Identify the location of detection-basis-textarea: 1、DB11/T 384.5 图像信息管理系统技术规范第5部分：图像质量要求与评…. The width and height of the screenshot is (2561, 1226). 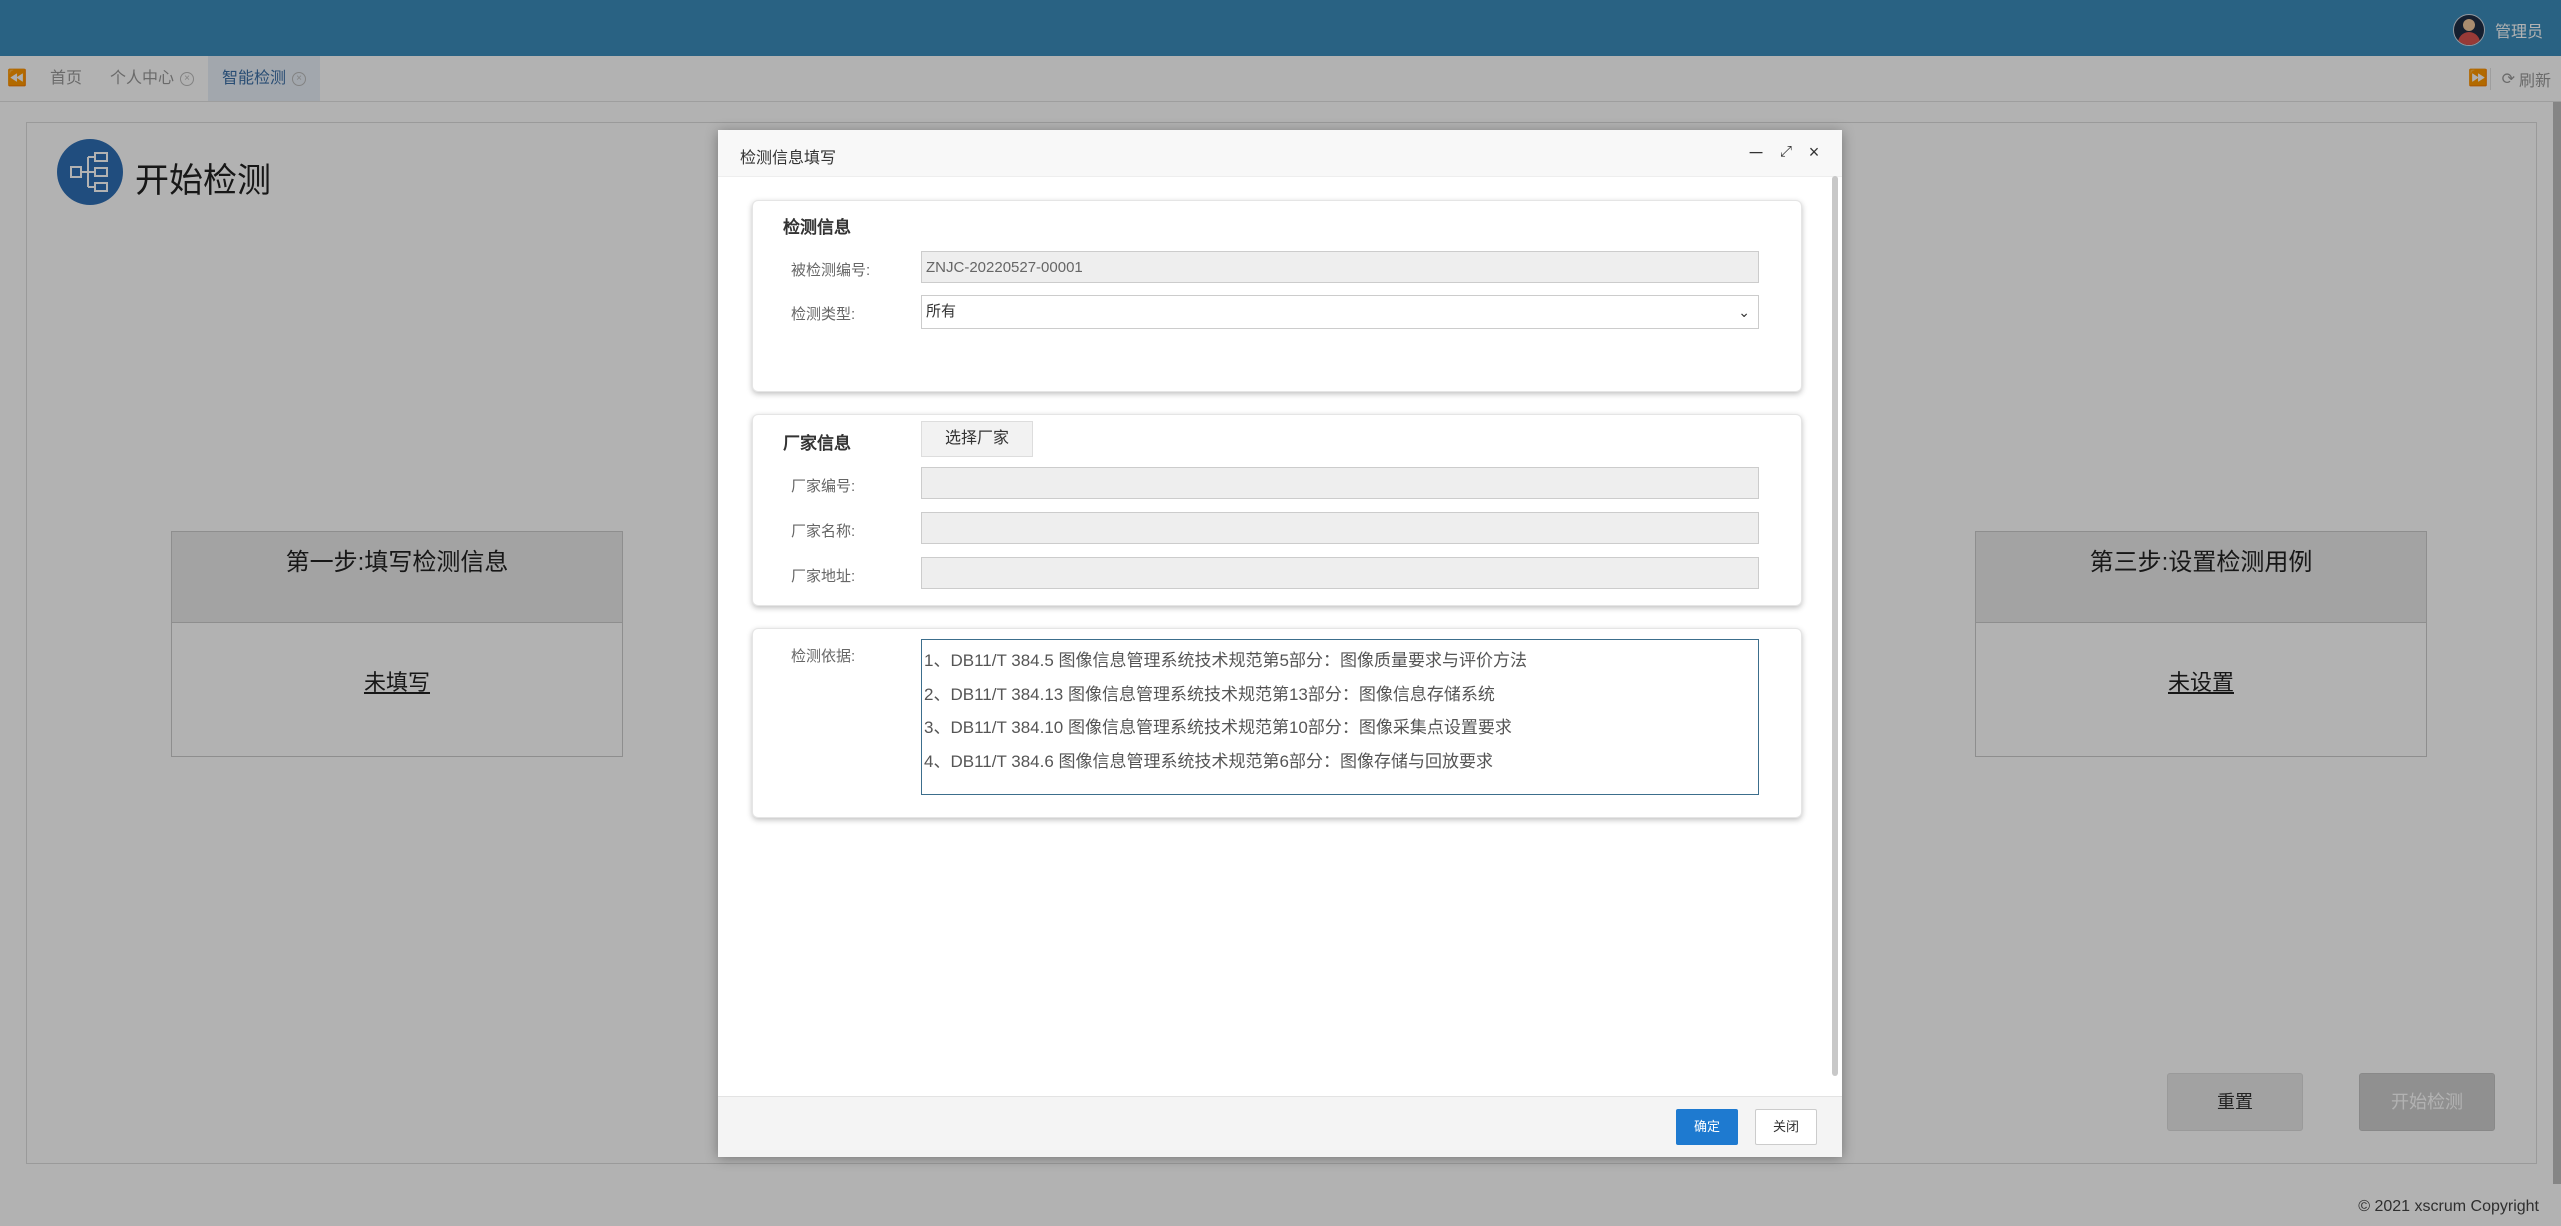
(1340, 717).